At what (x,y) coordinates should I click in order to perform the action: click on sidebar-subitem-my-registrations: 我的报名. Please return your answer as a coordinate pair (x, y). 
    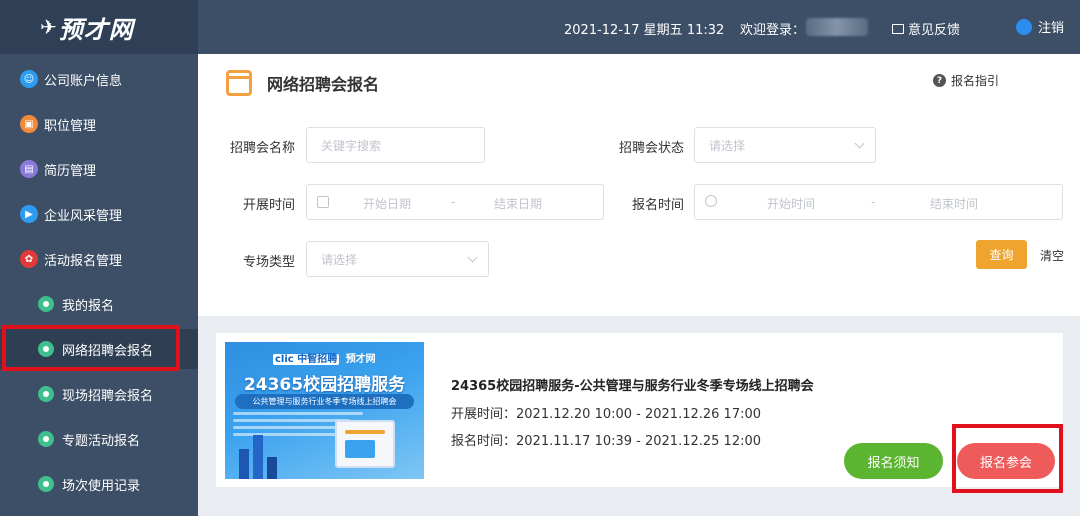
    Looking at the image, I should click on (99, 304).